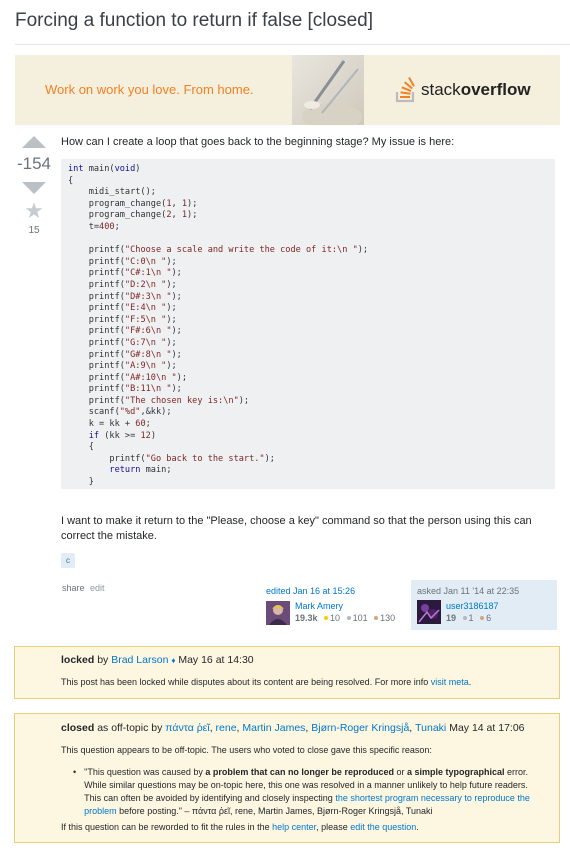  Describe the element at coordinates (468, 591) in the screenshot. I see `asked-time: asked Jan 11 '14 at 22:35` at that location.